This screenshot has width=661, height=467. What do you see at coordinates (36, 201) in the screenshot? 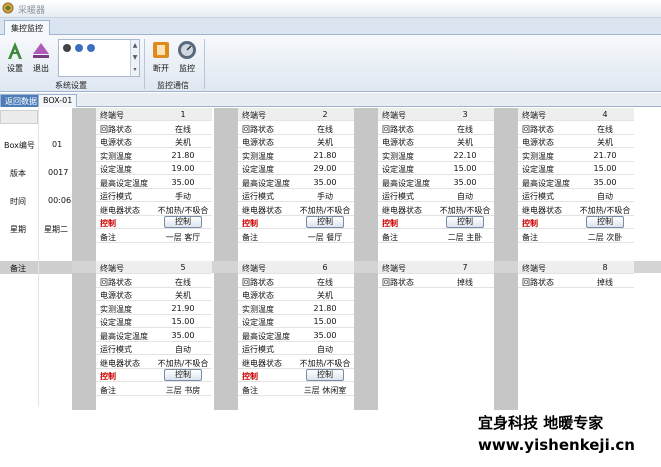
I see `time-row: 时间 00:06` at bounding box center [36, 201].